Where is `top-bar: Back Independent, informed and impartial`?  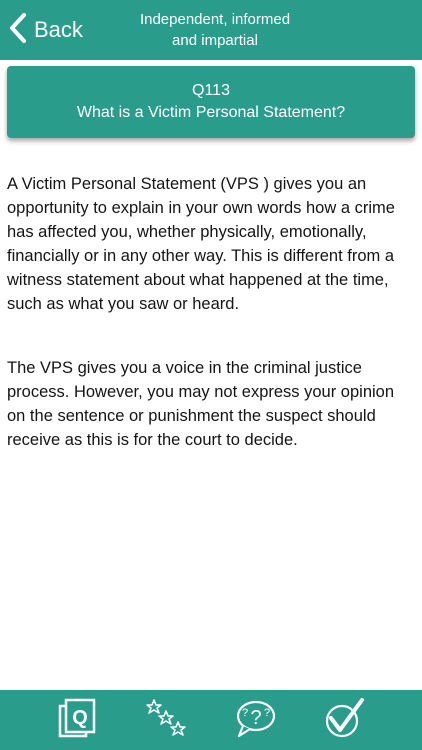
top-bar: Back Independent, informed and impartial is located at coordinates (211, 30).